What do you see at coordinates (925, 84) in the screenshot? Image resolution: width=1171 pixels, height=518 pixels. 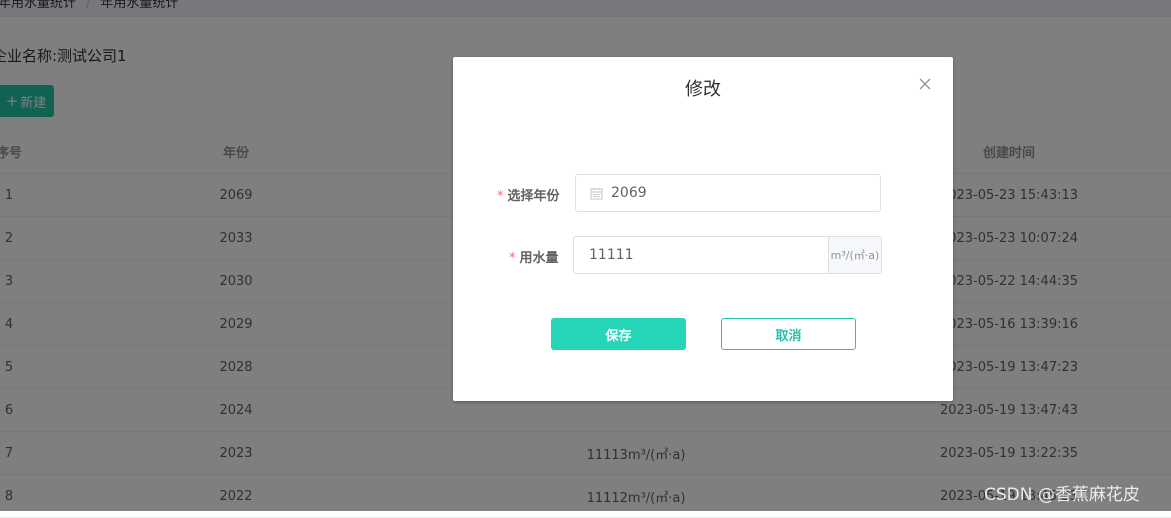 I see `close-icon` at bounding box center [925, 84].